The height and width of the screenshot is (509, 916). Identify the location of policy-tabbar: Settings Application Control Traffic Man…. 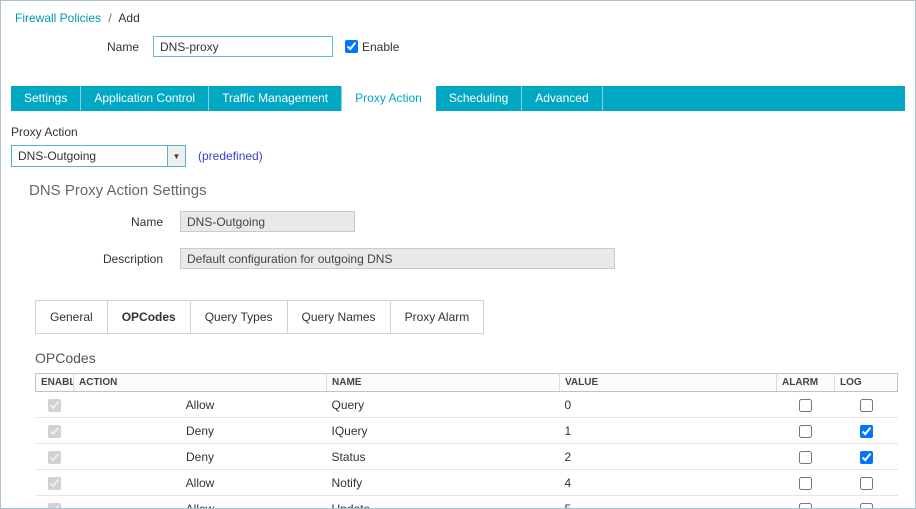
(458, 98).